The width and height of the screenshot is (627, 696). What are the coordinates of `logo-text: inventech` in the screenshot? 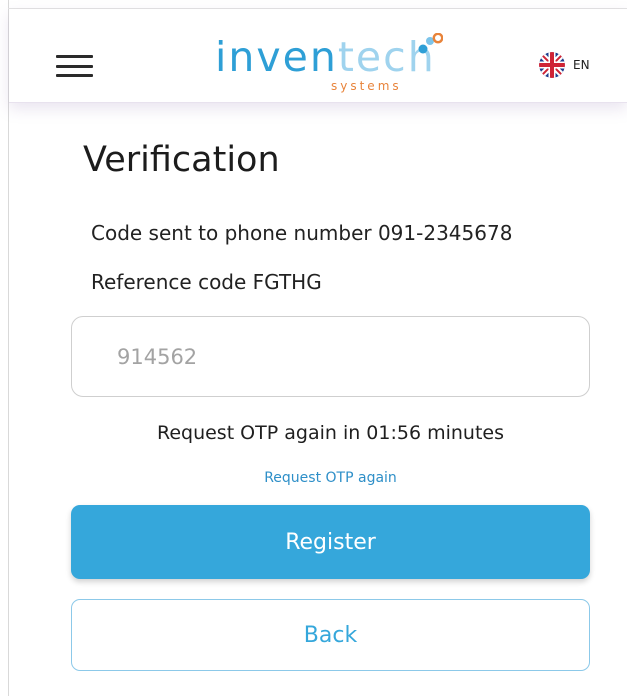 It's located at (325, 57).